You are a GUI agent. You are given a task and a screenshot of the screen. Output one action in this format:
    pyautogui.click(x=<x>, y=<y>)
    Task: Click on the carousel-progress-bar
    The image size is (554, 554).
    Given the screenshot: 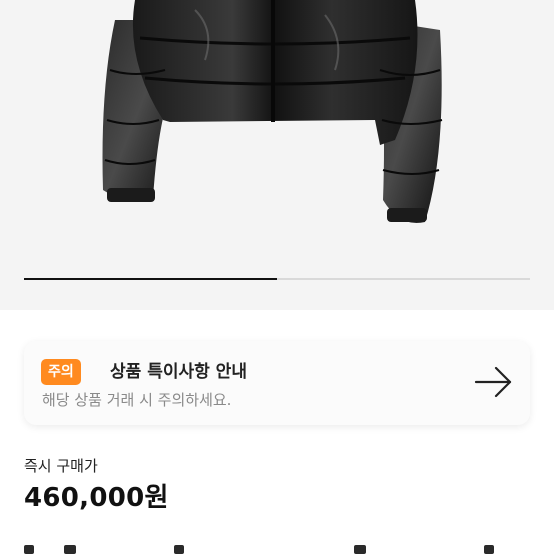 What is the action you would take?
    pyautogui.click(x=277, y=279)
    